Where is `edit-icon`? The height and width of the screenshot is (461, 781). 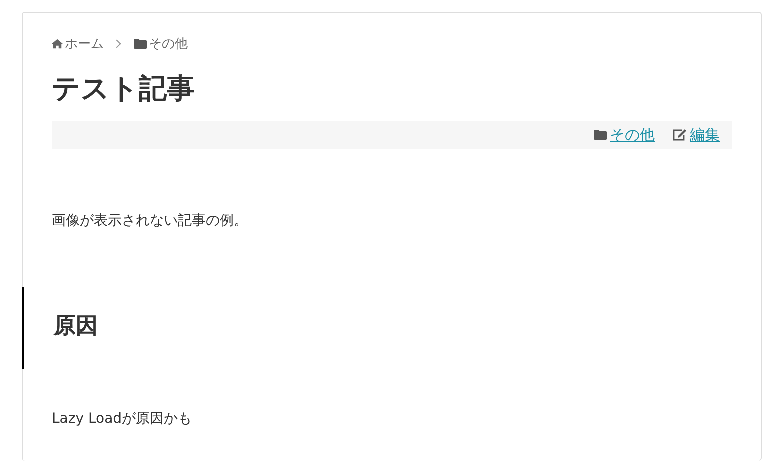 edit-icon is located at coordinates (680, 135).